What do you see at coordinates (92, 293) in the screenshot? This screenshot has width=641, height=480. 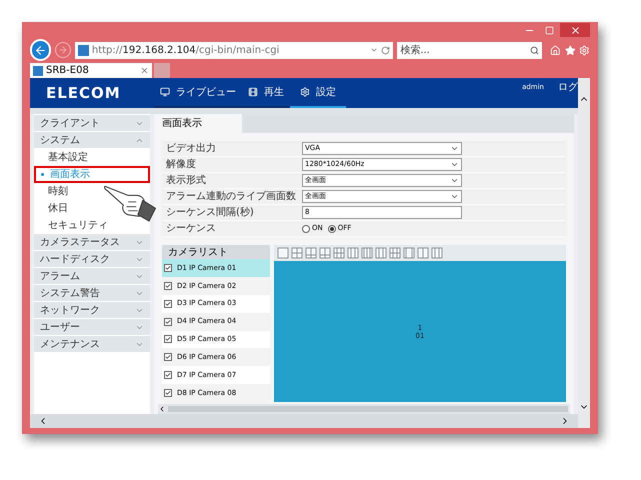 I see `sidebar-group: システム警告` at bounding box center [92, 293].